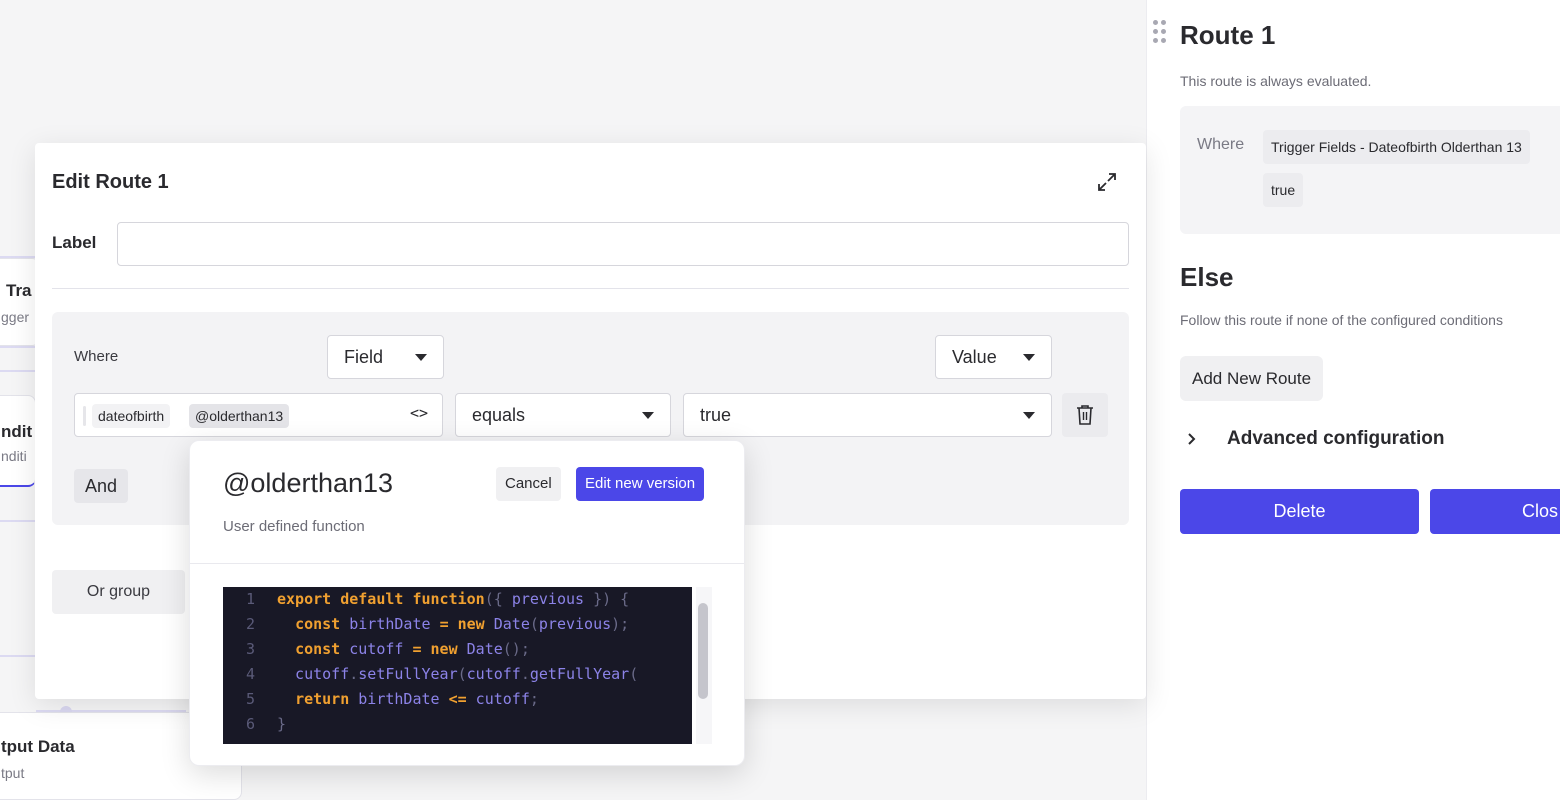 The image size is (1560, 800). Describe the element at coordinates (444, 624) in the screenshot. I see `code-token: =` at that location.